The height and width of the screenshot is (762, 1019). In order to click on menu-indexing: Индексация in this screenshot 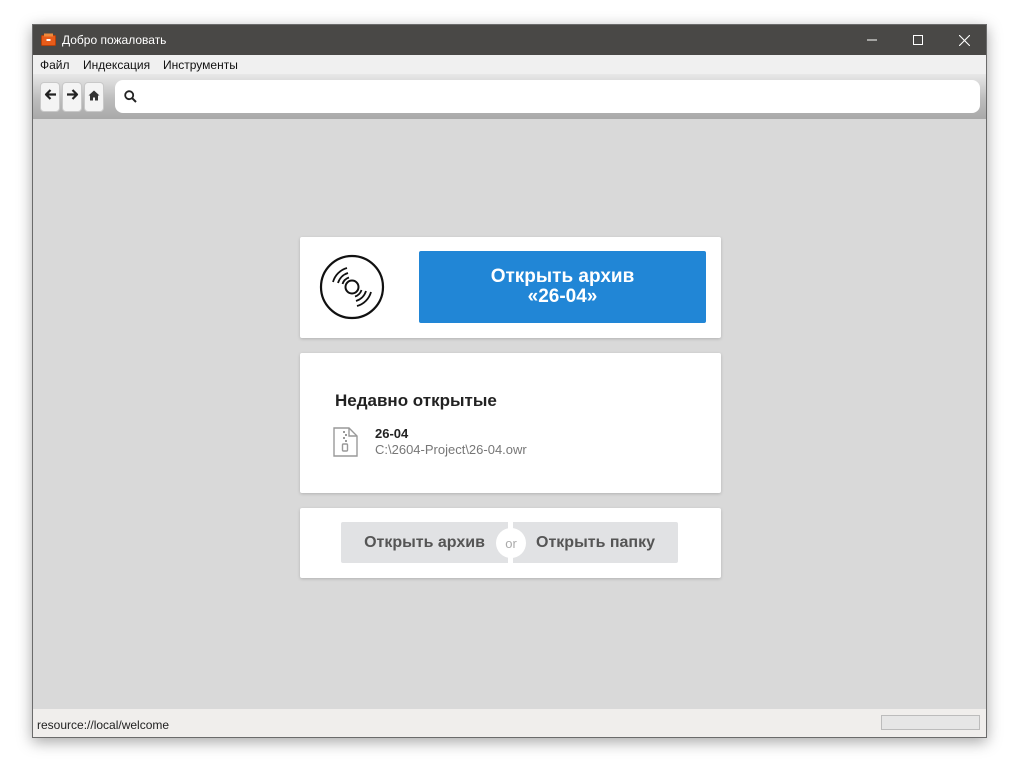, I will do `click(116, 65)`.